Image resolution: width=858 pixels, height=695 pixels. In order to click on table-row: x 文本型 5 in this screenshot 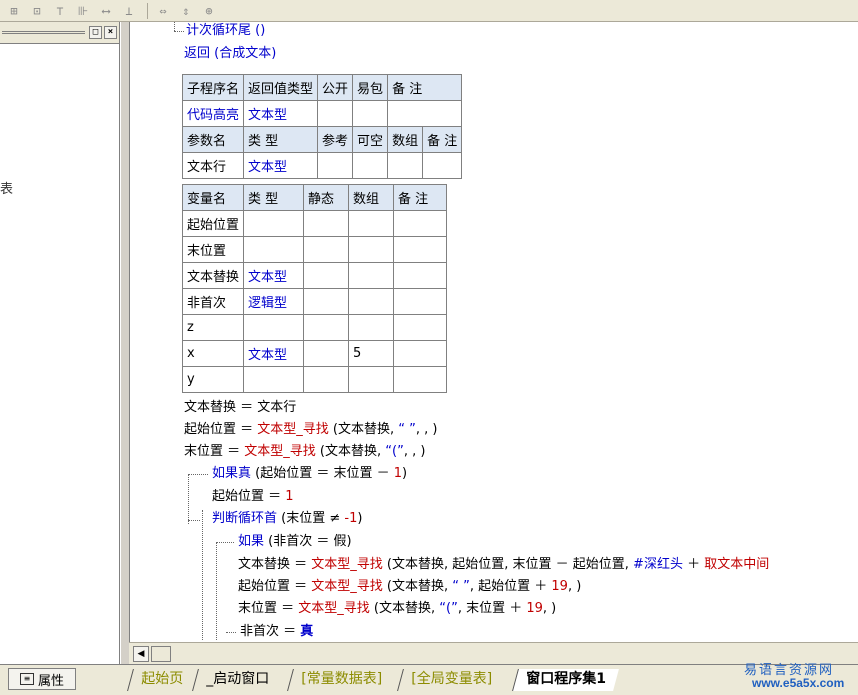, I will do `click(314, 353)`.